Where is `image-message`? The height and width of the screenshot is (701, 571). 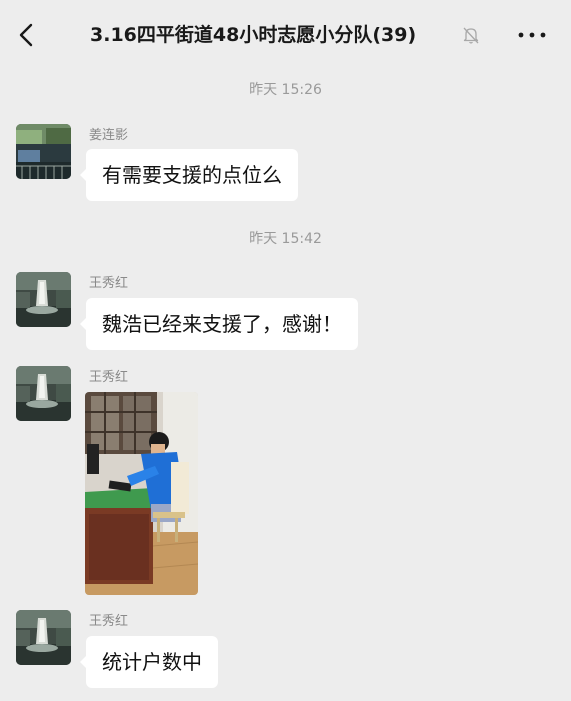
image-message is located at coordinates (141, 493).